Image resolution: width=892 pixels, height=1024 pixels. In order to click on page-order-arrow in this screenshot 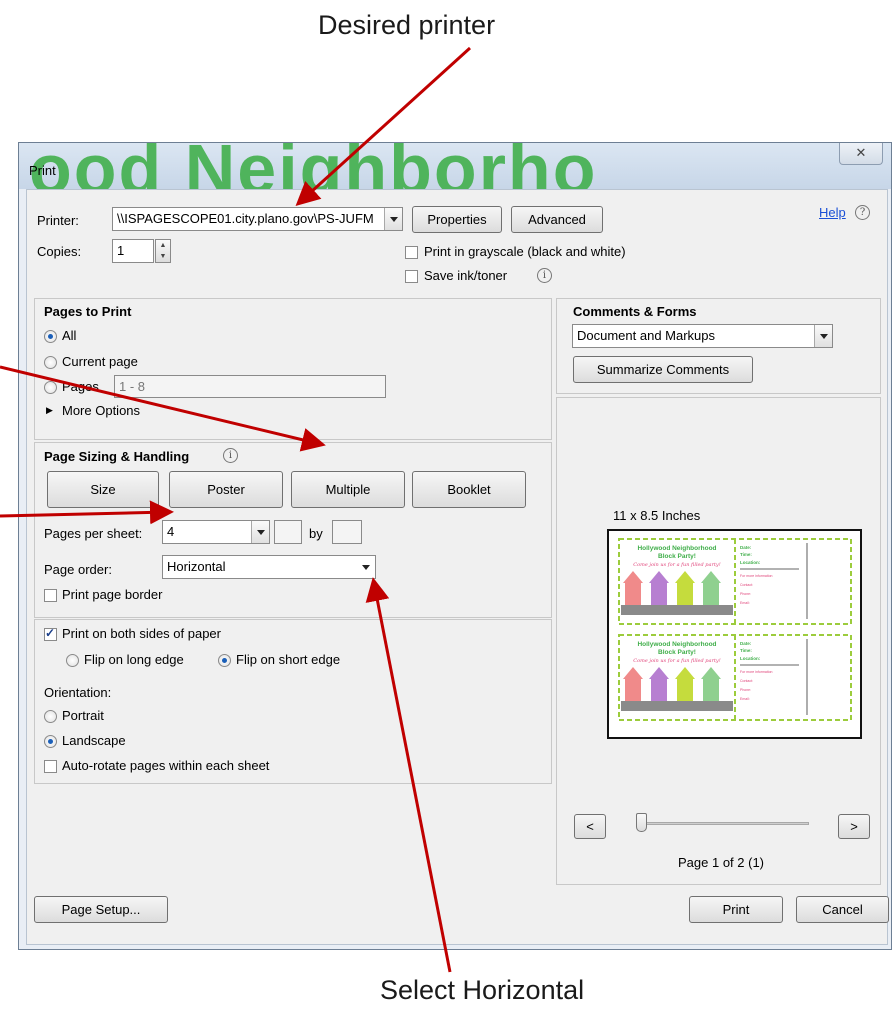, I will do `click(408, 775)`.